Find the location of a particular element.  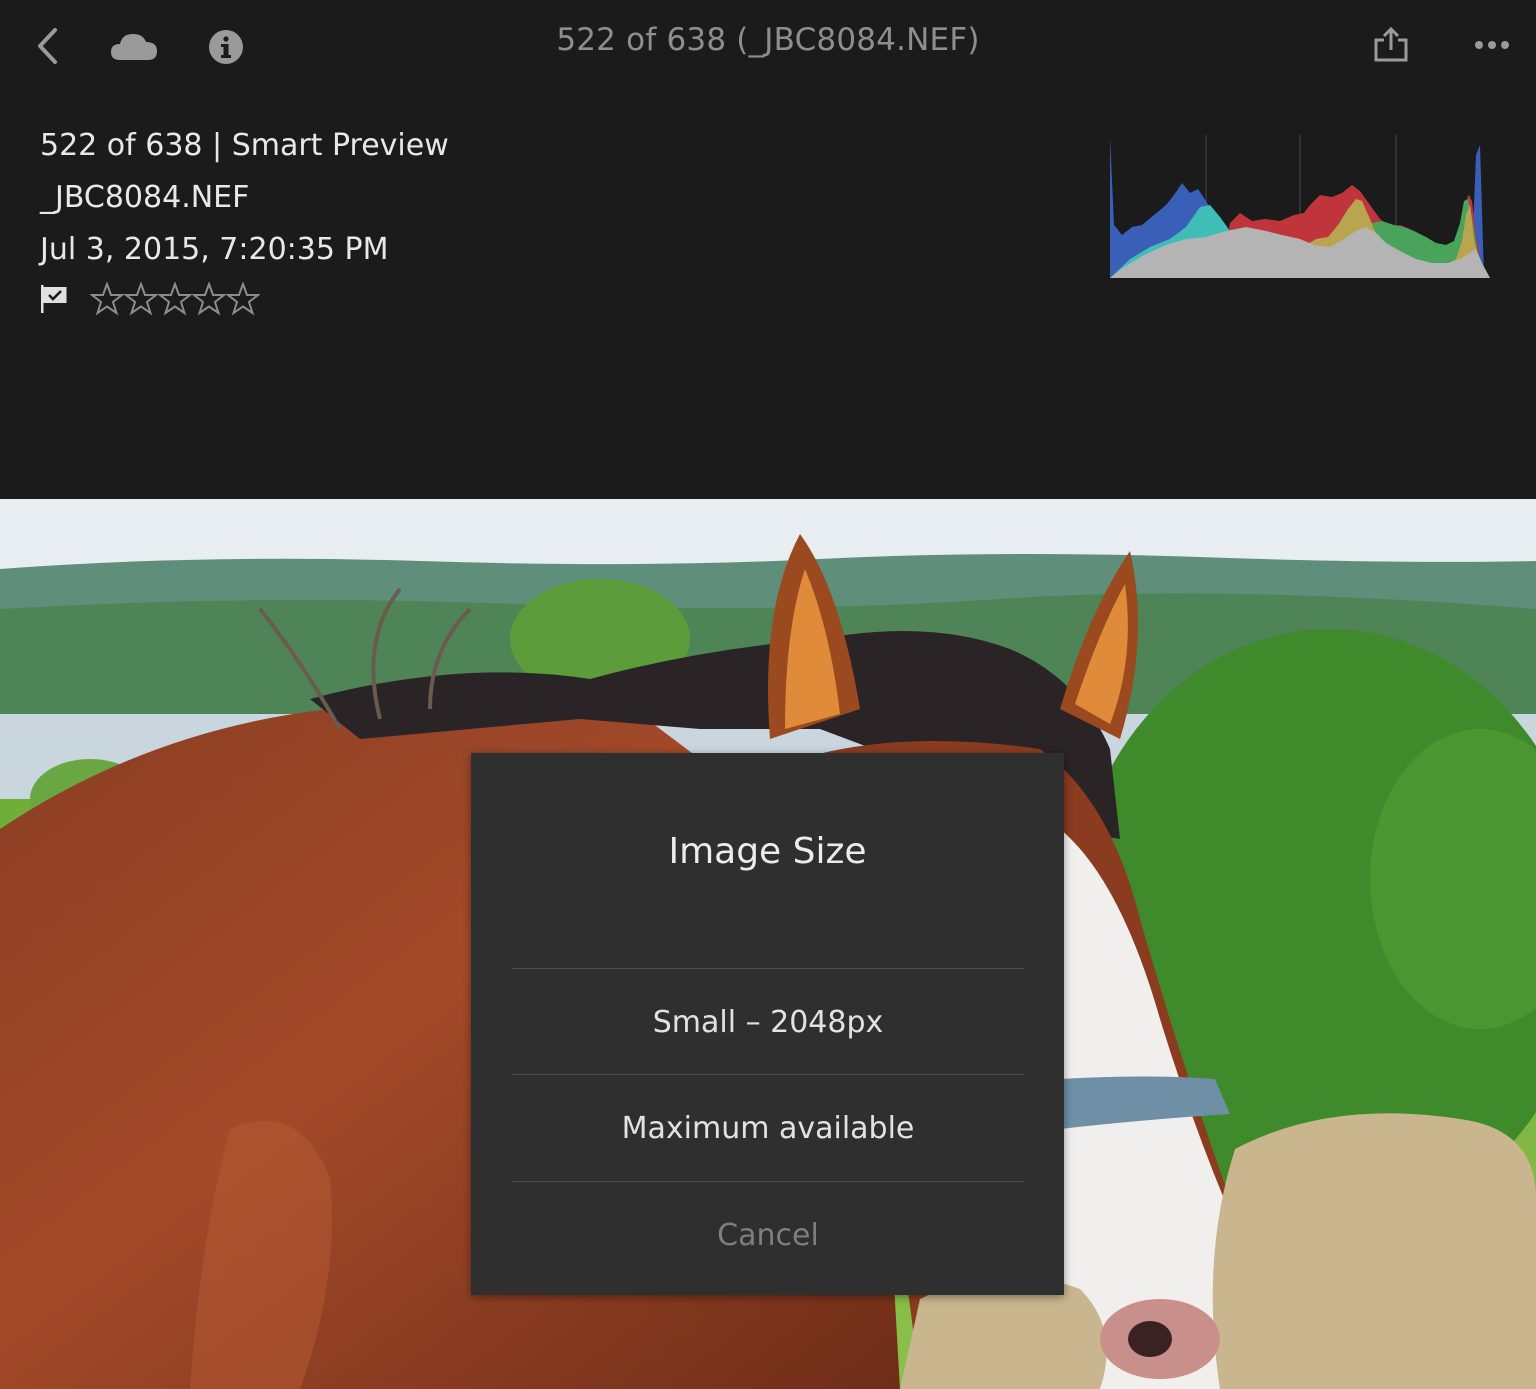

small-size-option: Small – 2048px is located at coordinates (768, 1021).